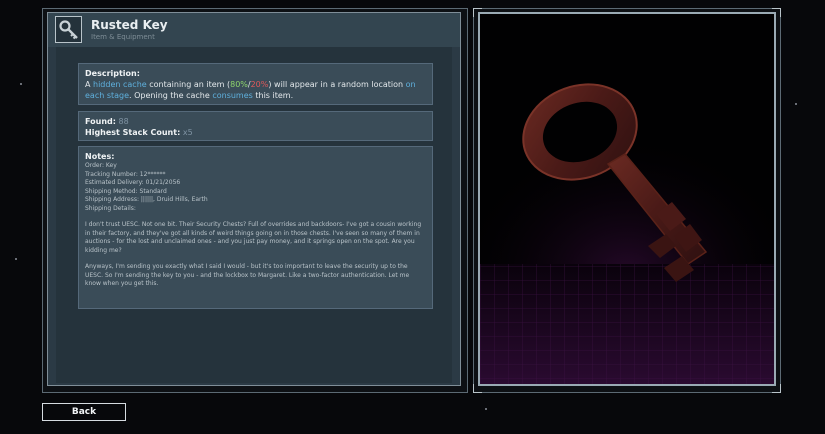 The image size is (825, 434). What do you see at coordinates (125, 174) in the screenshot?
I see `notes-line: Tracking Number: 12******` at bounding box center [125, 174].